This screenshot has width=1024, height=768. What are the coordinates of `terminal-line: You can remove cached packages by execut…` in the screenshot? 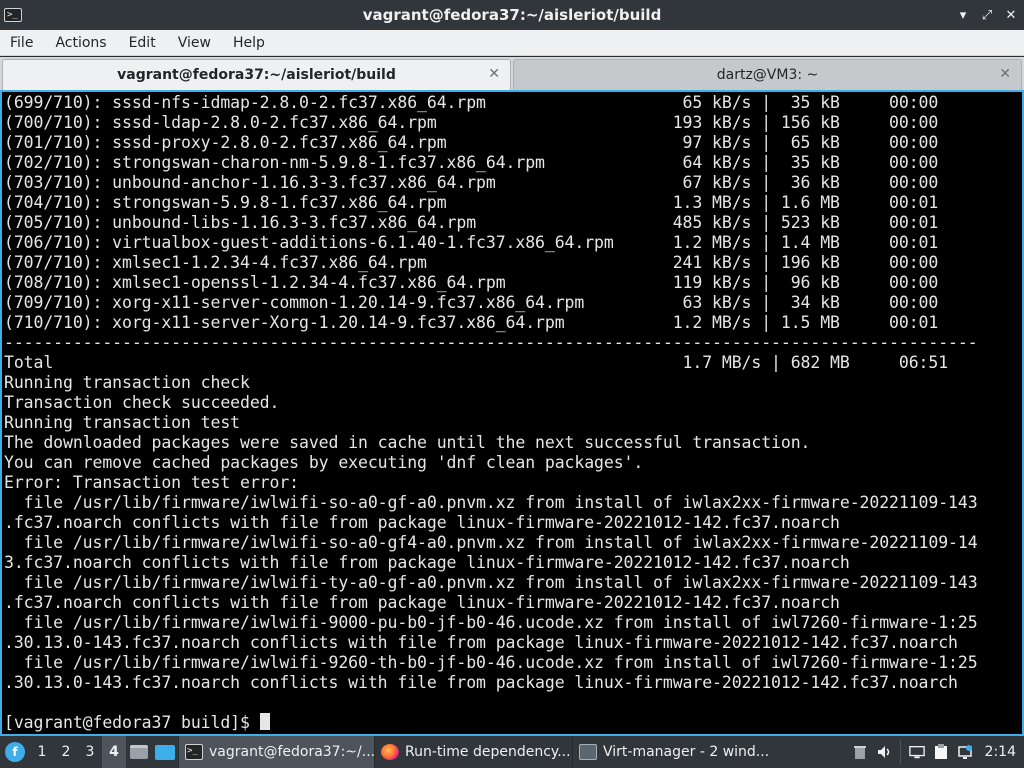 It's located at (324, 462).